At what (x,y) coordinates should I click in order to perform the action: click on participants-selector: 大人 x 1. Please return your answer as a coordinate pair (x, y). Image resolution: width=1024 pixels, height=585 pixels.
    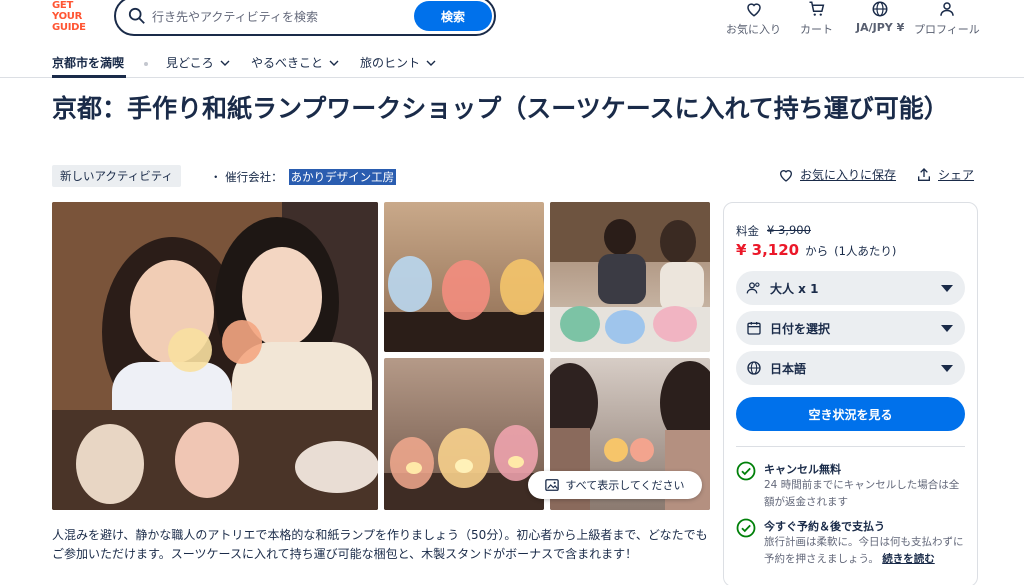
    Looking at the image, I should click on (850, 288).